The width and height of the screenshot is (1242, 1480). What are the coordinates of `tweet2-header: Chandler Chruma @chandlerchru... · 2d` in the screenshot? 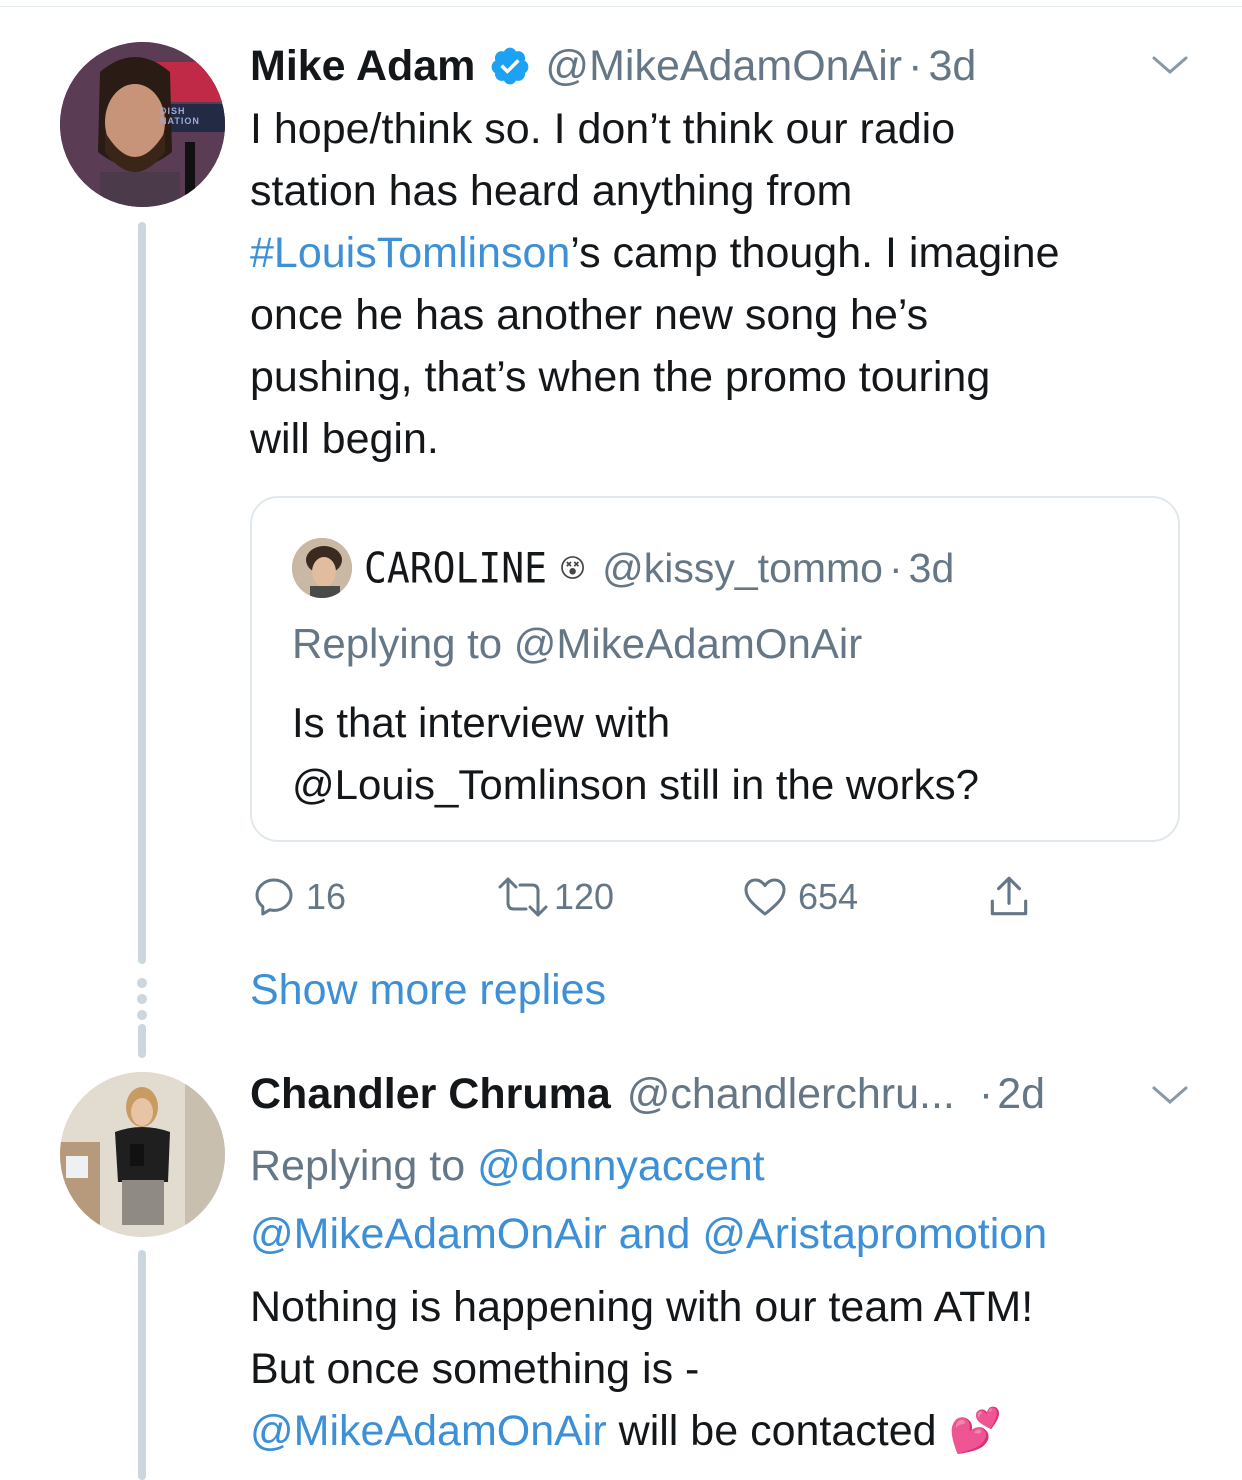 It's located at (647, 1094).